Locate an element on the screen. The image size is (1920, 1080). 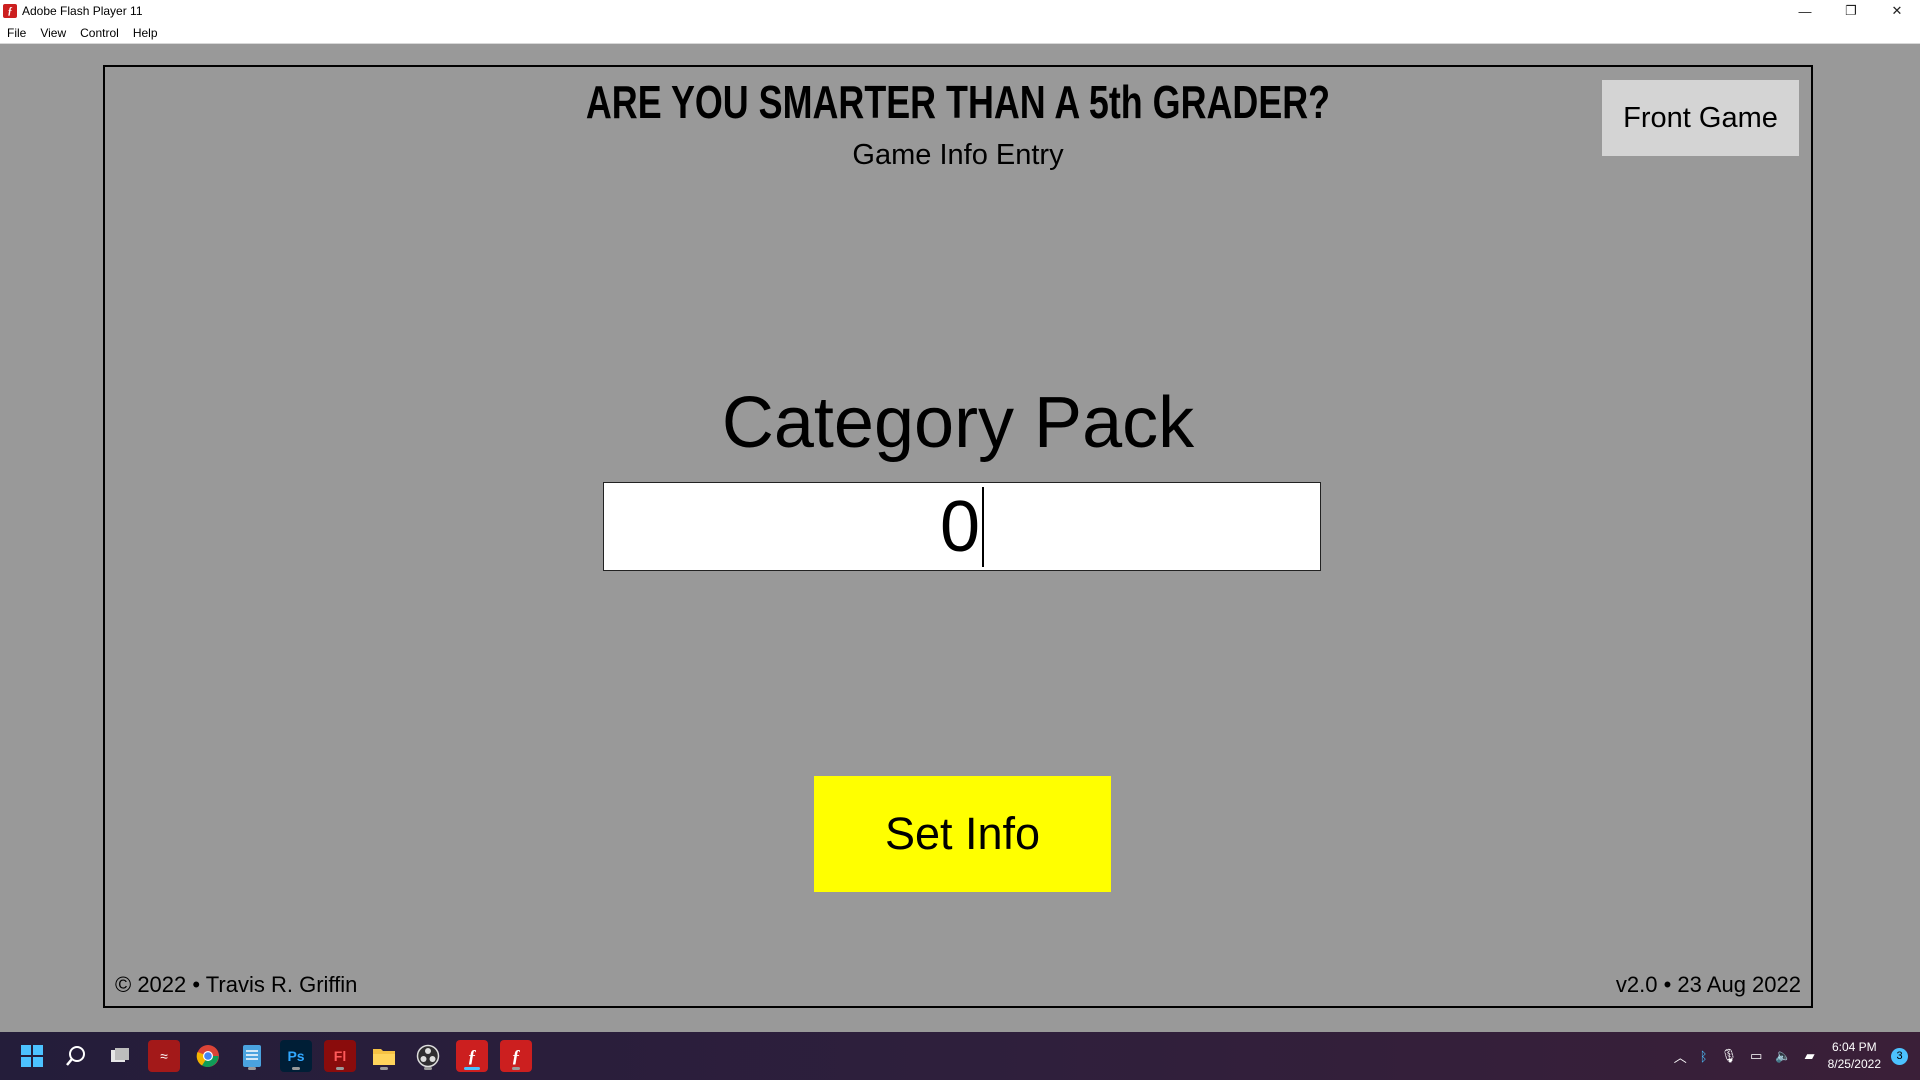
window-controls: — ❐ ✕ is located at coordinates (1851, 11).